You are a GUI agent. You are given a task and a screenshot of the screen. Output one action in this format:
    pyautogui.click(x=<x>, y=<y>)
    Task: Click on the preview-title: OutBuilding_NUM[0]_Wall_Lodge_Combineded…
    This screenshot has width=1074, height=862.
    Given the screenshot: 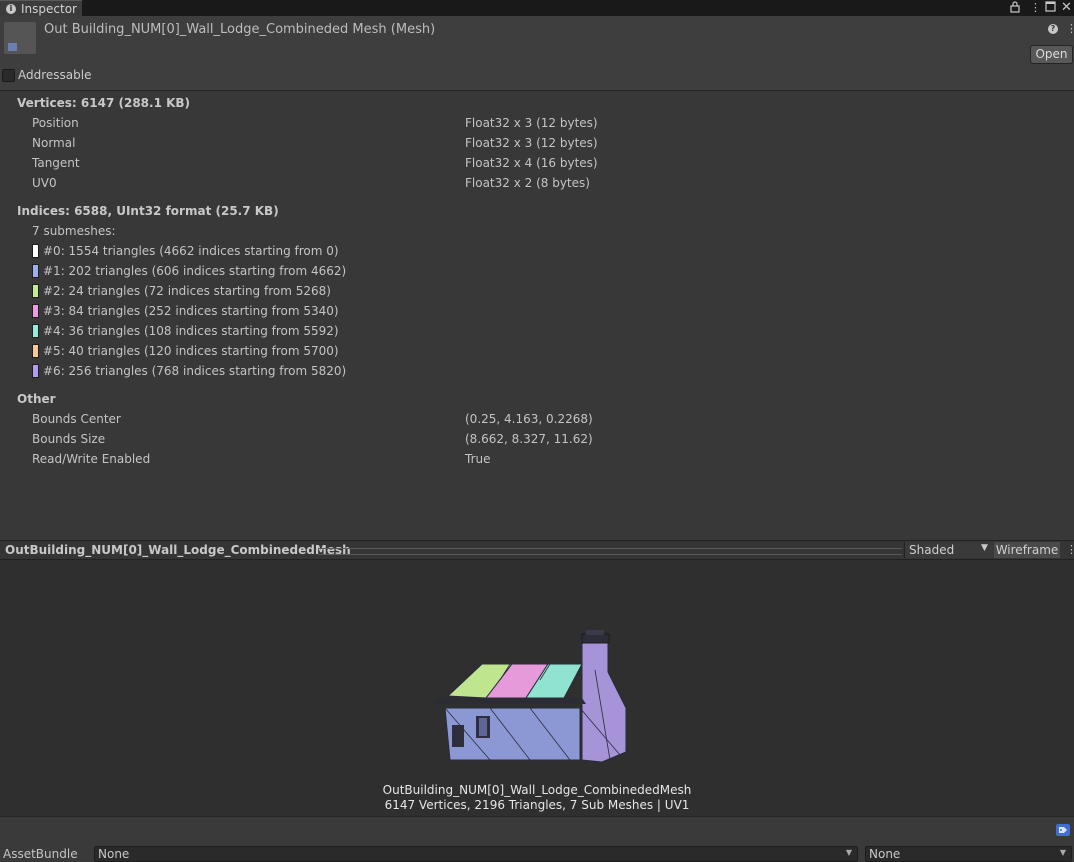 What is the action you would take?
    pyautogui.click(x=178, y=550)
    